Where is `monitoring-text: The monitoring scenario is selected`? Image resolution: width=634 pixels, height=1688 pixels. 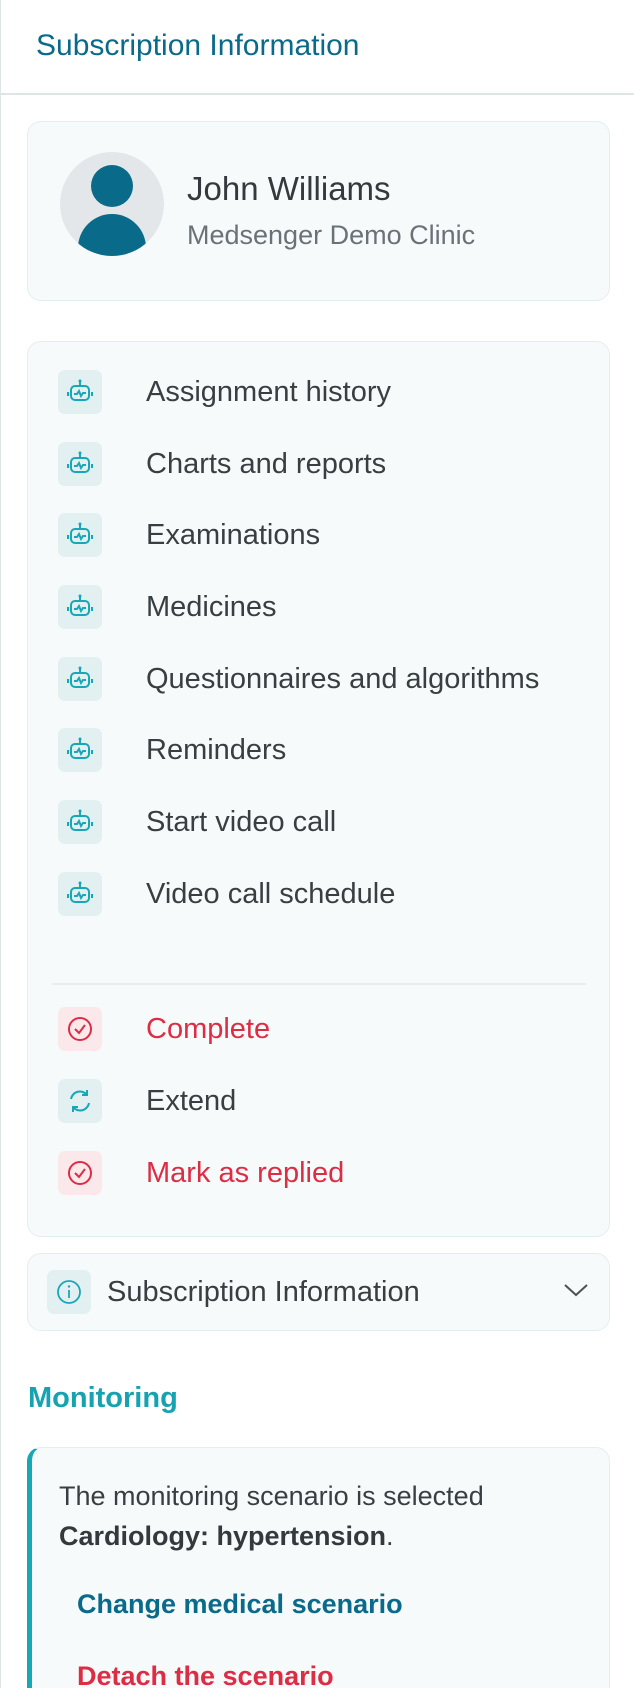 monitoring-text: The monitoring scenario is selected is located at coordinates (271, 1496).